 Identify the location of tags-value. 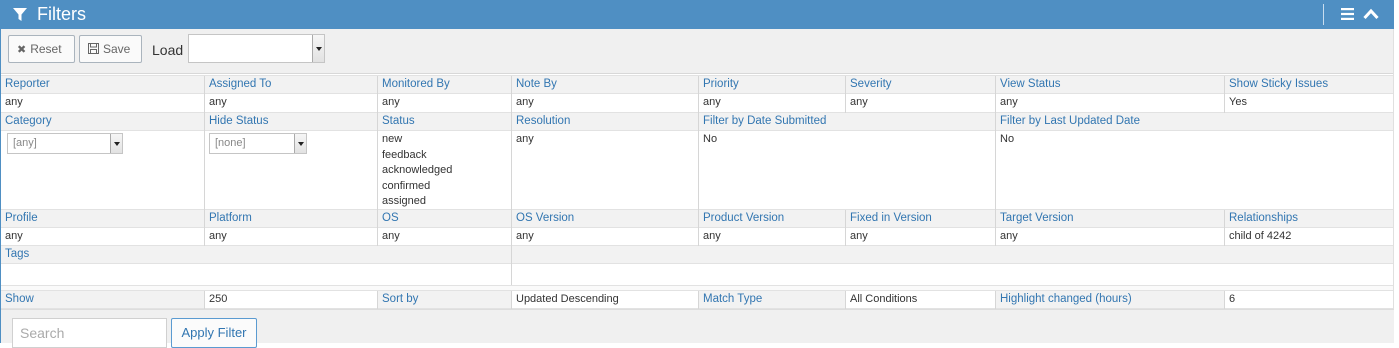
(256, 274).